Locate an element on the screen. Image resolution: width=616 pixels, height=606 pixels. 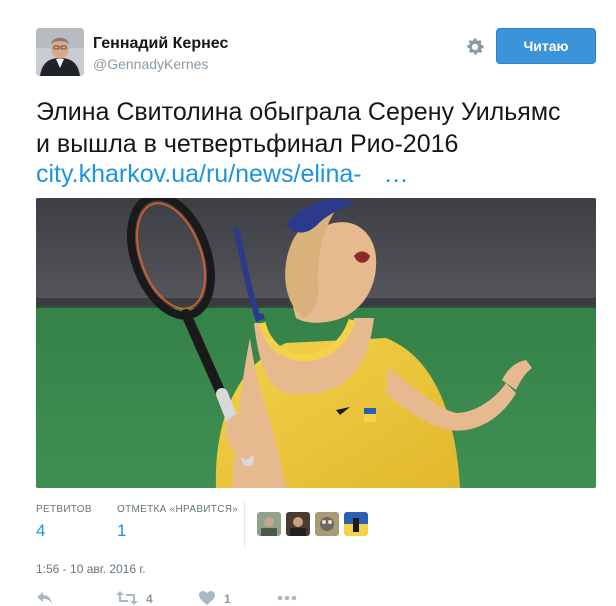
tweet-stats: РЕТВИТОВ 4 ОТМЕТКА «НРАВИТСЯ» 1 is located at coordinates (316, 523).